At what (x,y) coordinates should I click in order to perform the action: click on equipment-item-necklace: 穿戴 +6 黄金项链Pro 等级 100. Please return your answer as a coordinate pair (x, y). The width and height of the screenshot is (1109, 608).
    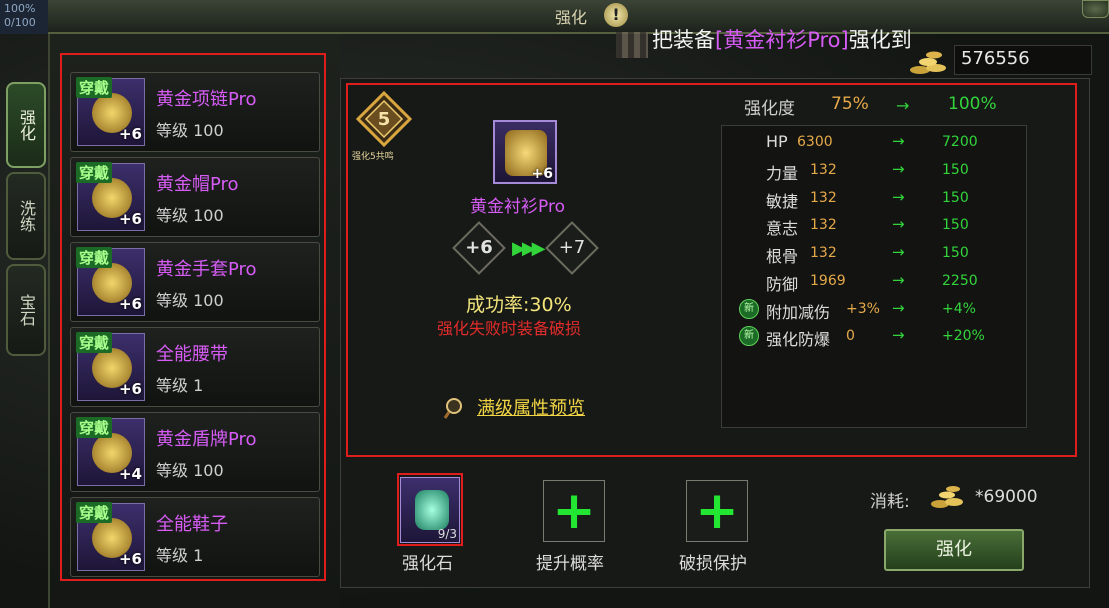
    Looking at the image, I should click on (195, 112).